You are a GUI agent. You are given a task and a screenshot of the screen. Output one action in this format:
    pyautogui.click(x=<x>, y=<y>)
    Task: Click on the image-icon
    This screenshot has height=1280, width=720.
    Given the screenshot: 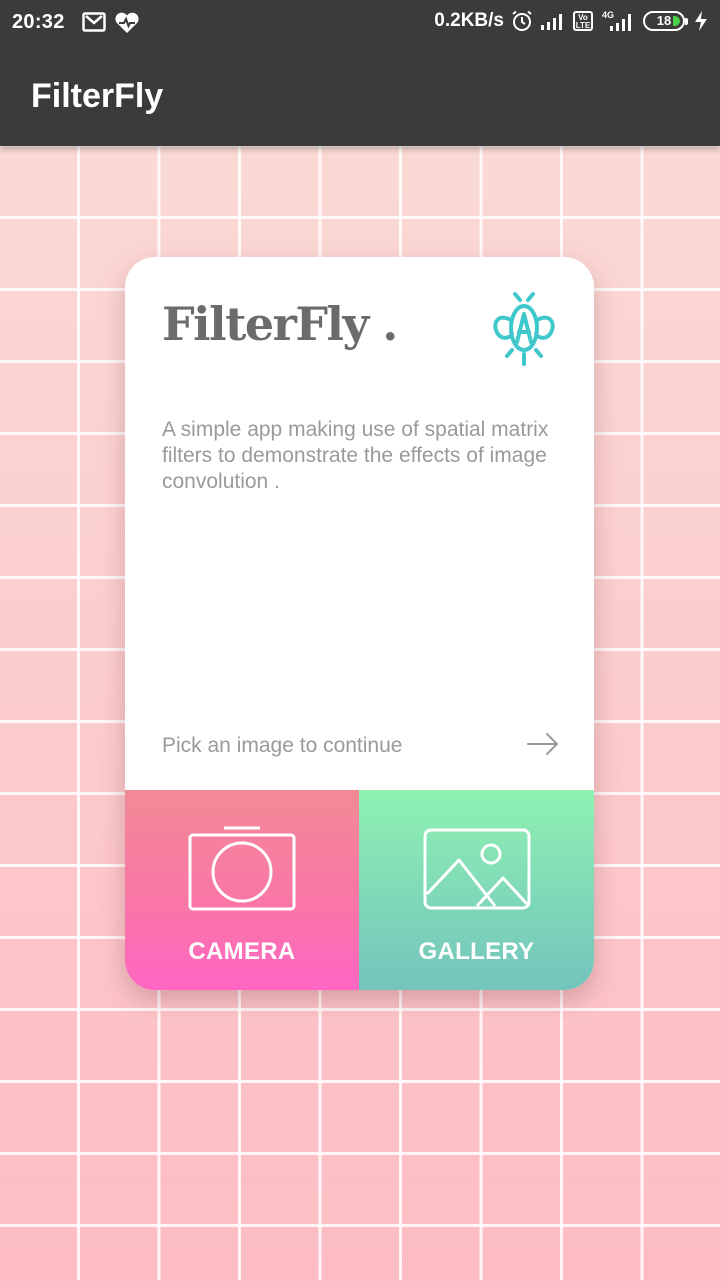 What is the action you would take?
    pyautogui.click(x=477, y=869)
    